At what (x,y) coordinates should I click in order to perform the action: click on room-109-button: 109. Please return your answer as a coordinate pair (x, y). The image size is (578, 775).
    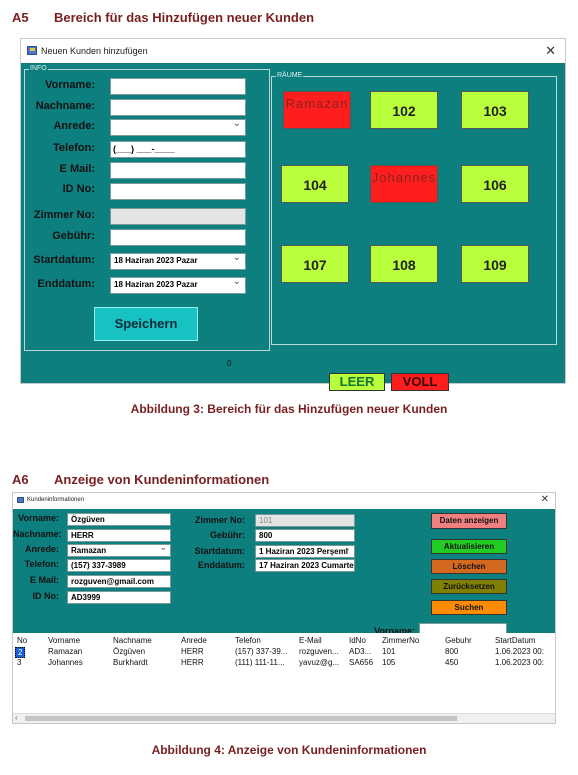
    Looking at the image, I should click on (495, 264).